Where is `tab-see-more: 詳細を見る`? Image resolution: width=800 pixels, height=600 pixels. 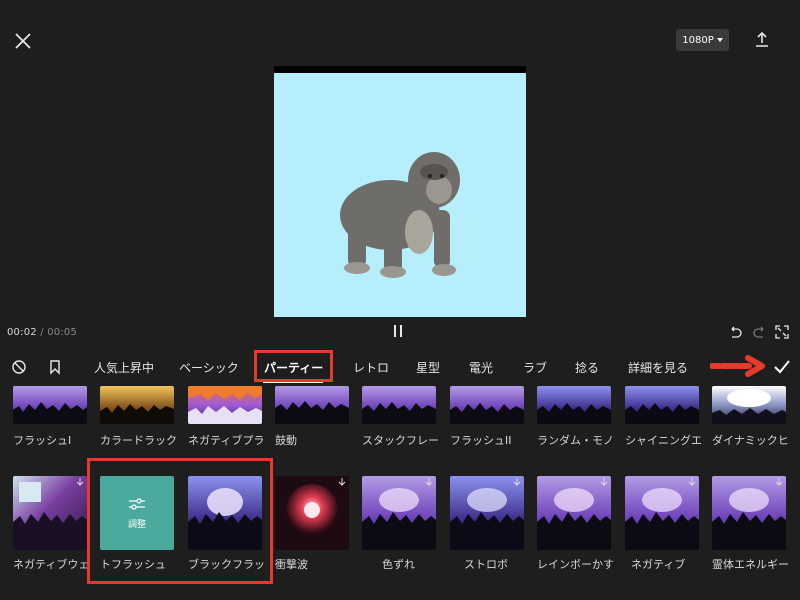 tab-see-more: 詳細を見る is located at coordinates (658, 367).